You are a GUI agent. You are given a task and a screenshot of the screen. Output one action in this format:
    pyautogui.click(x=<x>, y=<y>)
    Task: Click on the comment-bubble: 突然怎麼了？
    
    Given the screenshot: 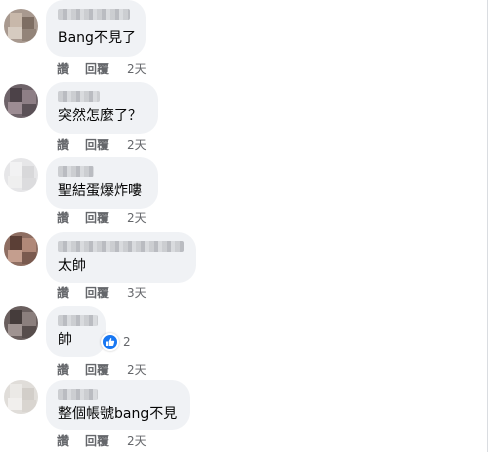 What is the action you would take?
    pyautogui.click(x=102, y=108)
    